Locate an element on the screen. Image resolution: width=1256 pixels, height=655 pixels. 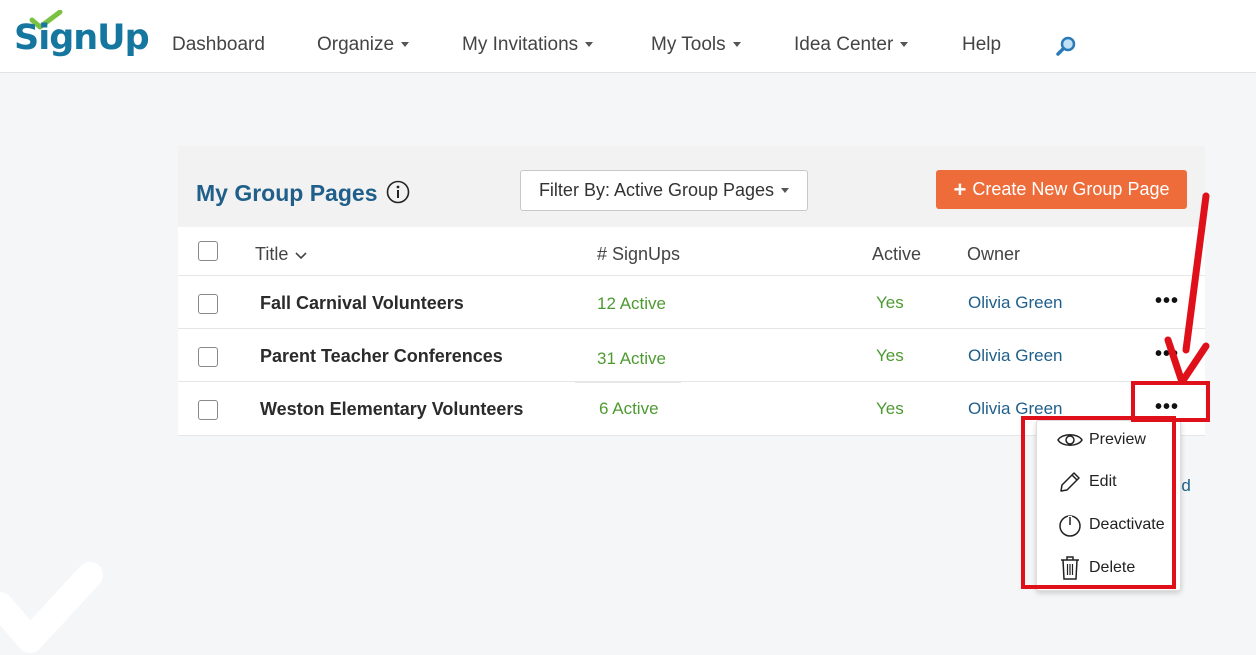
nav-label: My Invitations is located at coordinates (520, 44).